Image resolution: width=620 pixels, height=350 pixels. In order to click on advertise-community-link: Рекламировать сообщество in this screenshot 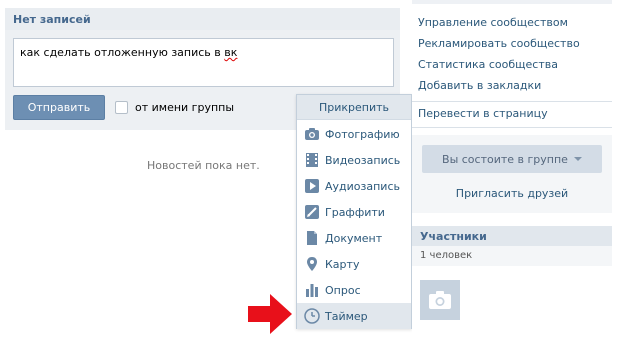, I will do `click(499, 43)`.